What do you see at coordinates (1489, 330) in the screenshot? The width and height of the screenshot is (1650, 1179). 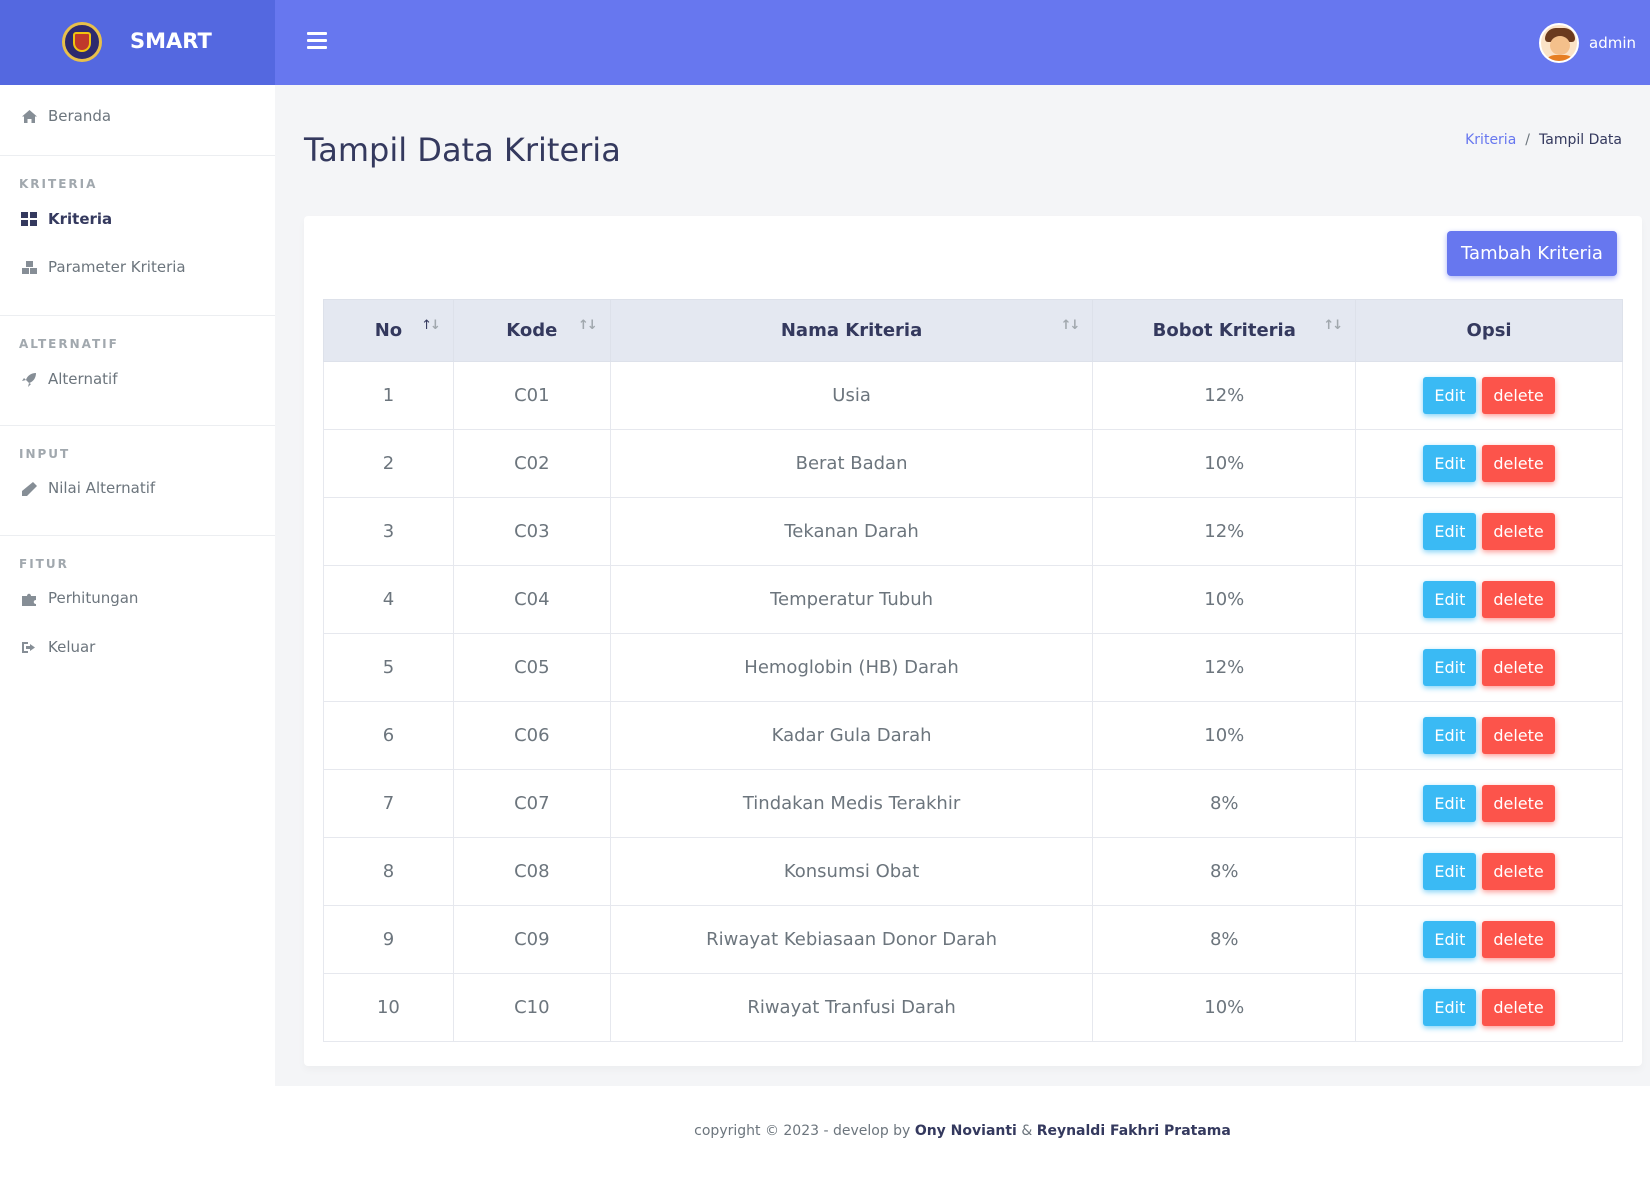 I see `column-header-label: Opsi` at bounding box center [1489, 330].